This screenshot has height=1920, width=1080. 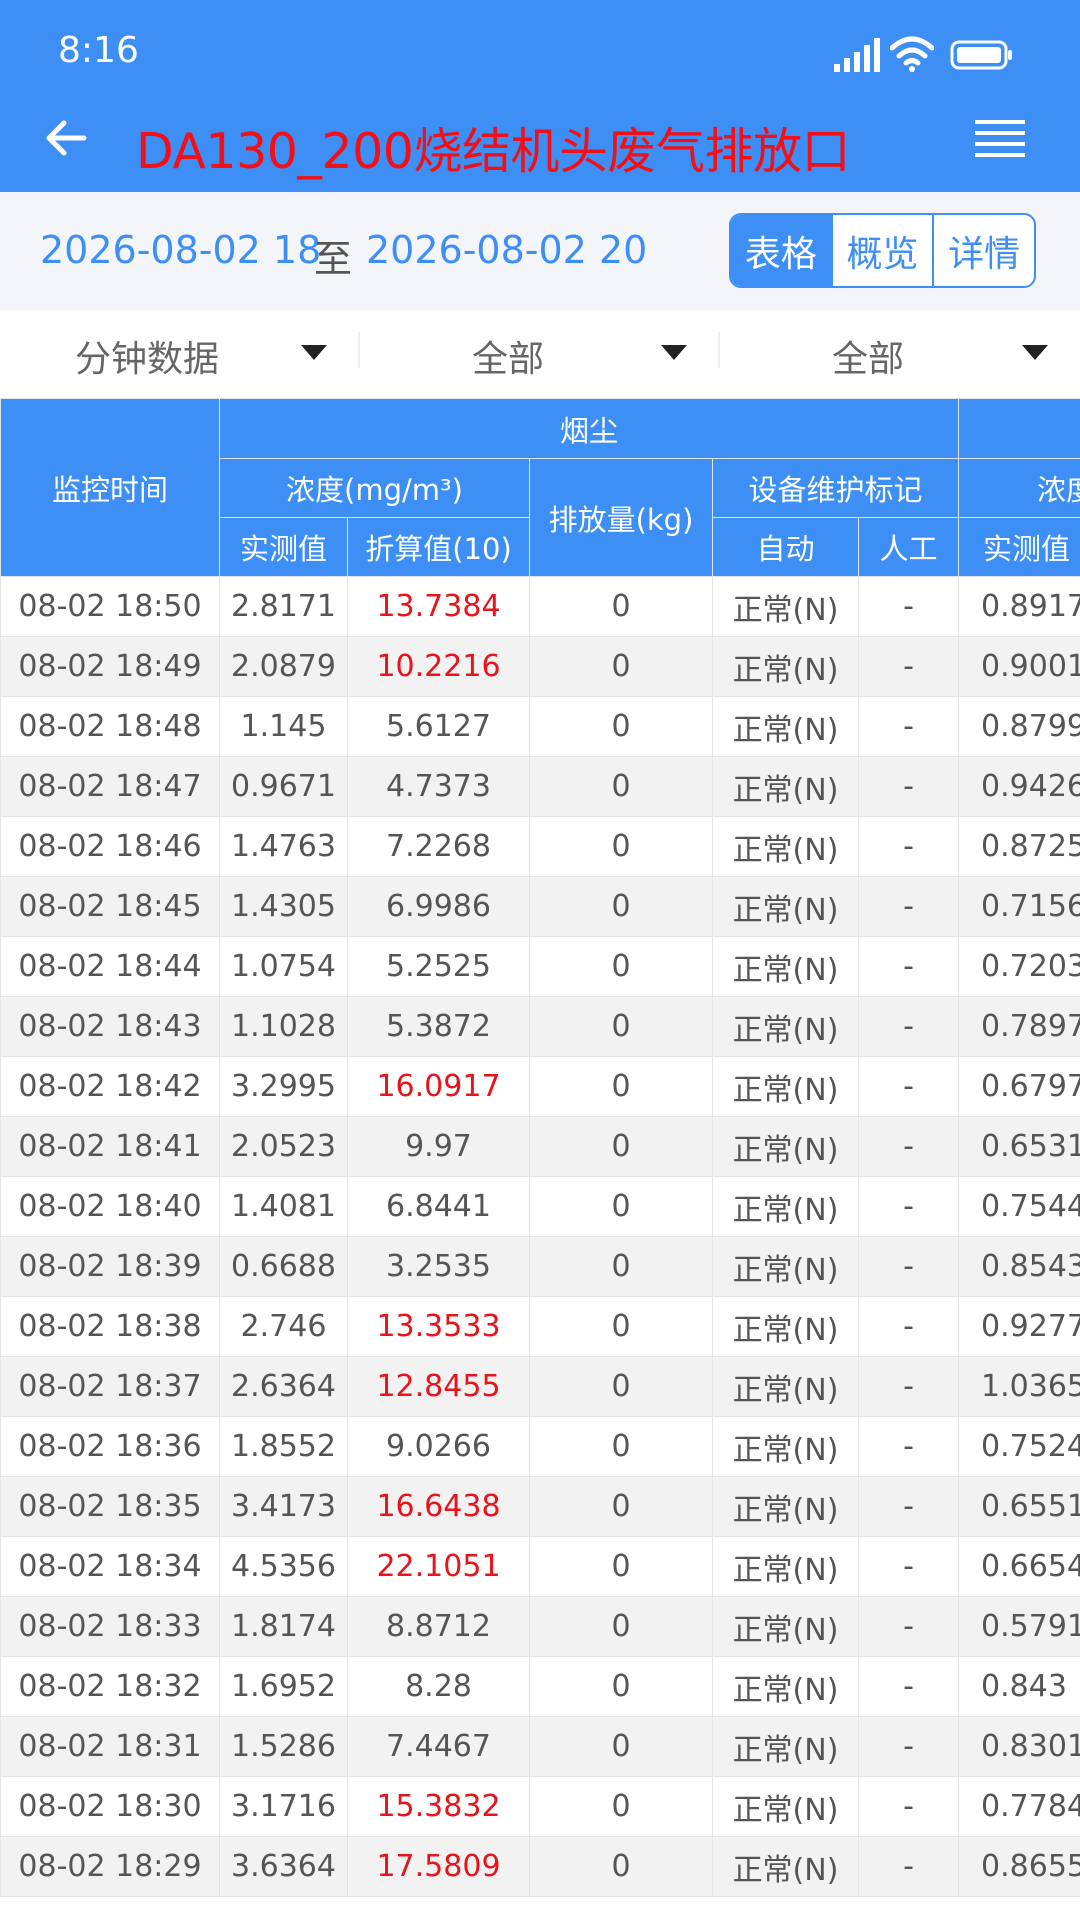 I want to click on cell-time: 08-02 18:33, so click(x=110, y=1626).